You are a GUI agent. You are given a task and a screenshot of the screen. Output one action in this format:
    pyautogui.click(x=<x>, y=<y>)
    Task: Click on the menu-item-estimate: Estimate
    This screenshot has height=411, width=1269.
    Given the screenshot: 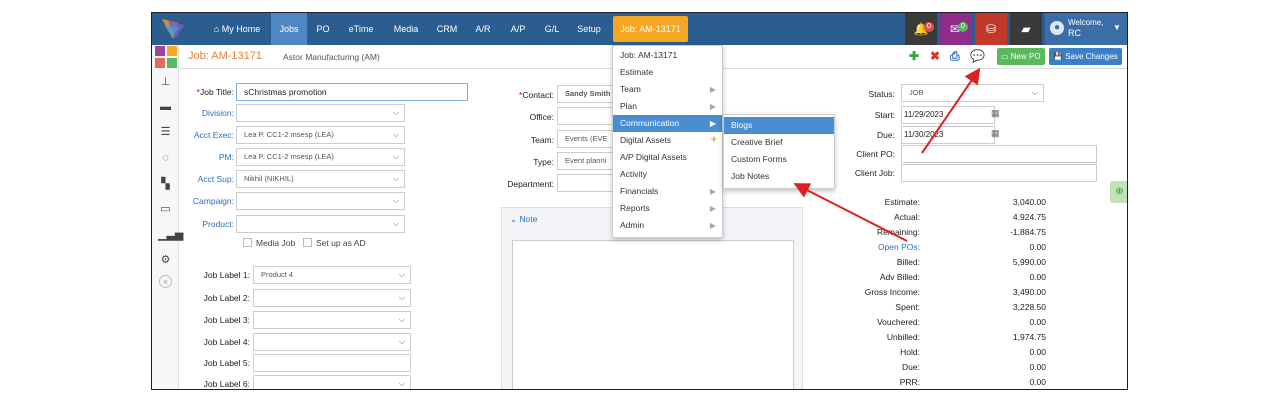 What is the action you would take?
    pyautogui.click(x=667, y=72)
    